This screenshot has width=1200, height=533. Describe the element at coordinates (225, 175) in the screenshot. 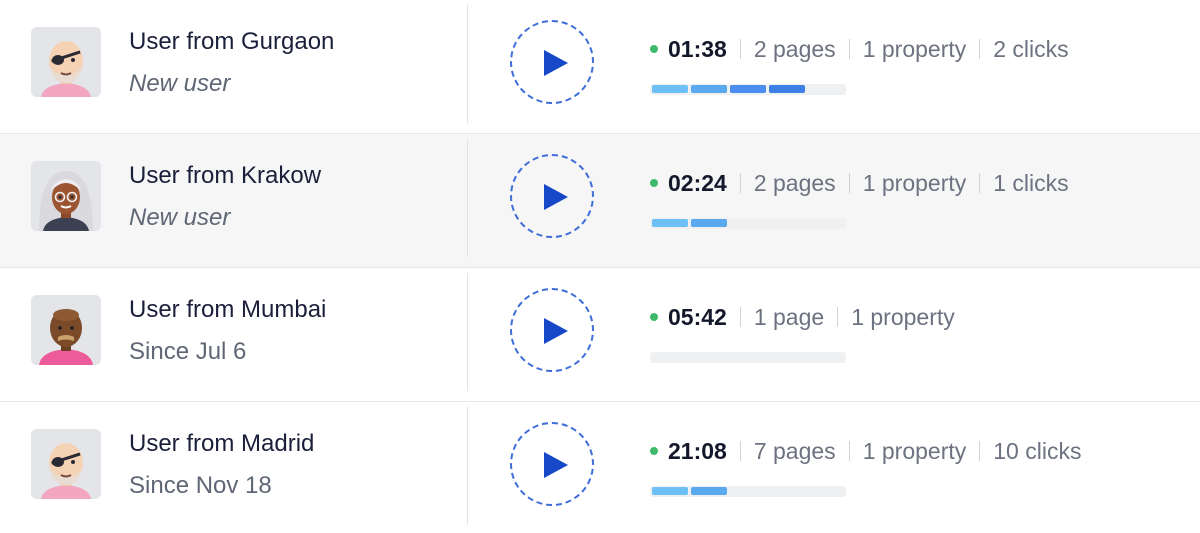

I see `user-name: User from Krakow` at that location.